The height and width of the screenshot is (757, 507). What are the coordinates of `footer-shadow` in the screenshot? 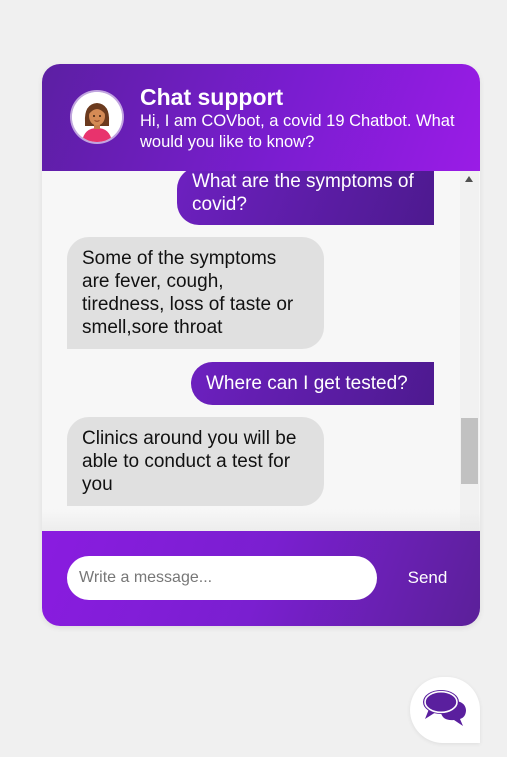 It's located at (261, 520).